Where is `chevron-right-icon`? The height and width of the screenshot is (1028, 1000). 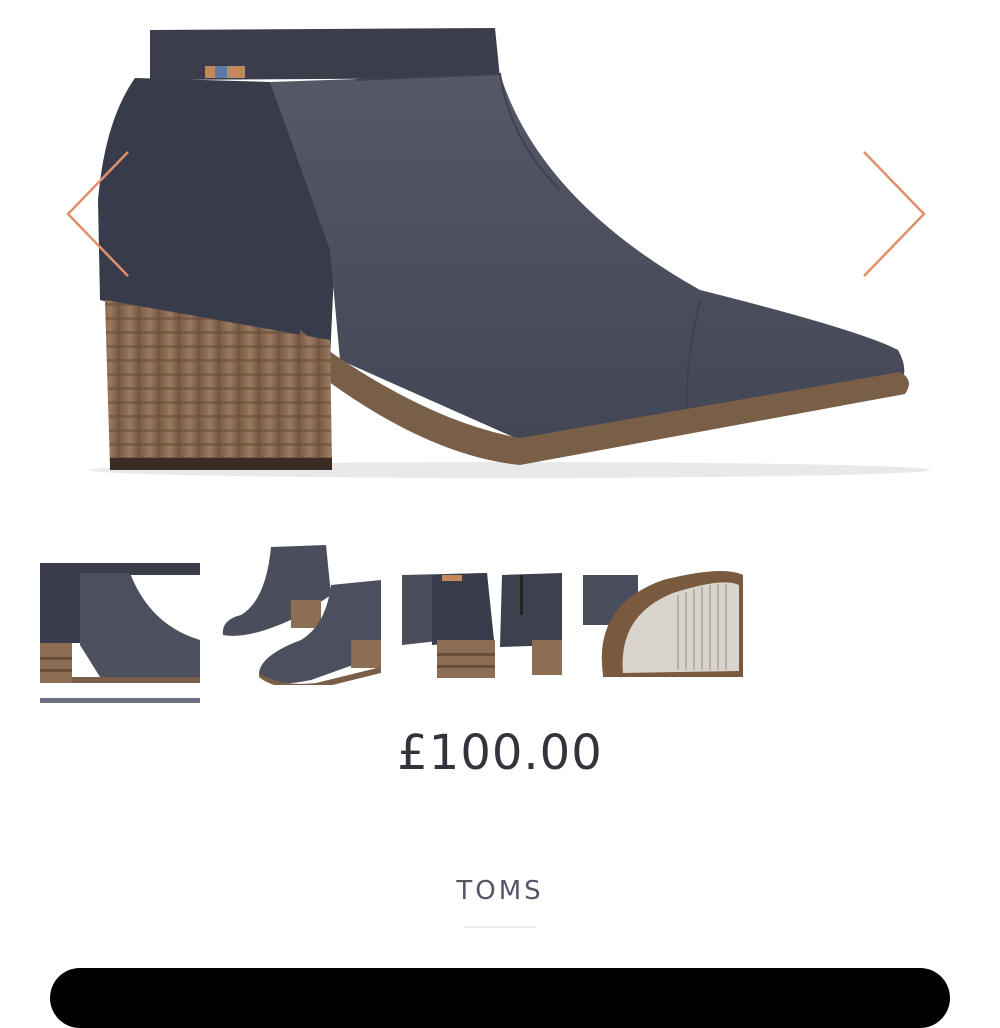 chevron-right-icon is located at coordinates (891, 215).